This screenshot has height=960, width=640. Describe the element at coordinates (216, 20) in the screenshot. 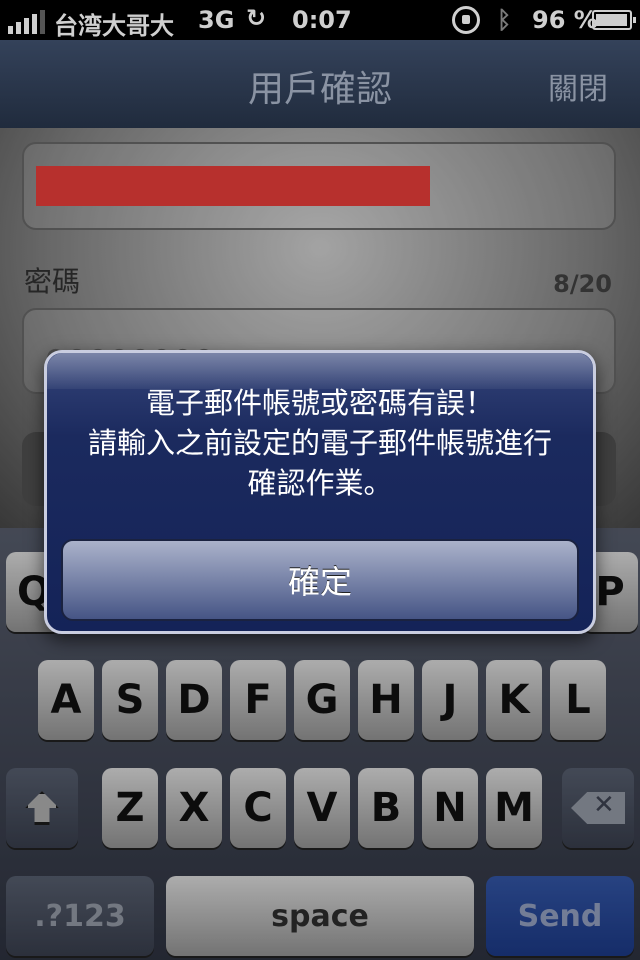

I see `network-type: 3G` at that location.